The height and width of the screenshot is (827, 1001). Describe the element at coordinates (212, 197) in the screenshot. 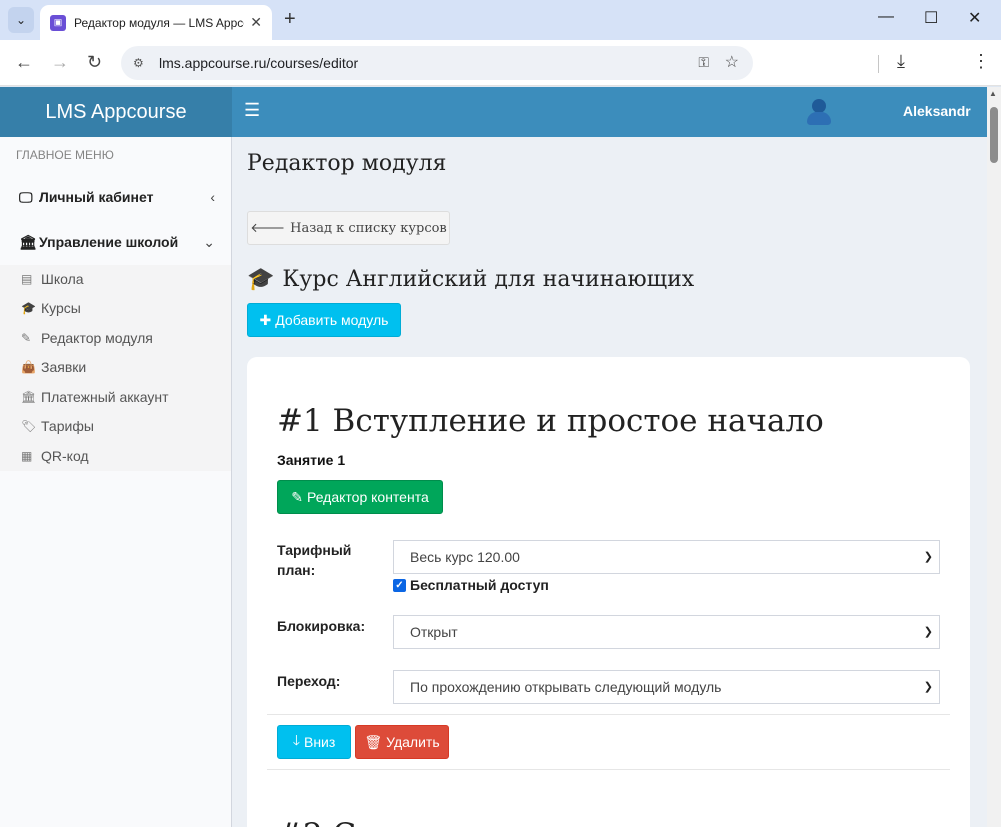

I see `chevron-left-icon: ‹` at that location.